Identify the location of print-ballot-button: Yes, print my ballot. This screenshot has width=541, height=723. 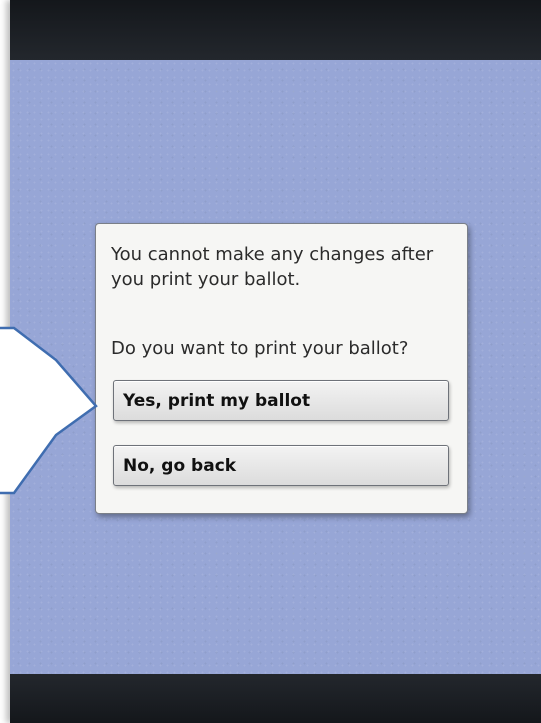
(281, 400).